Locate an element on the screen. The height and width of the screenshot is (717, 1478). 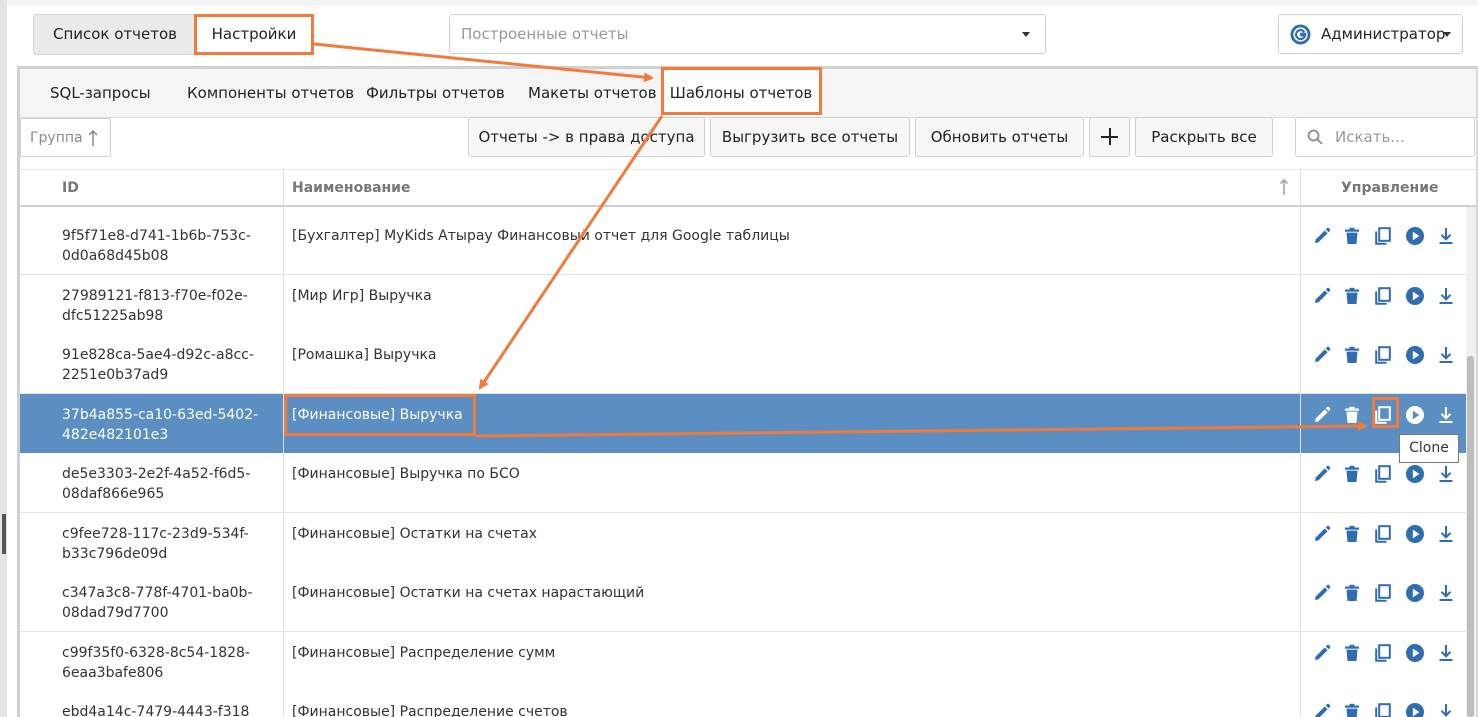
built-reports-select: Построенные отчеты is located at coordinates (747, 34).